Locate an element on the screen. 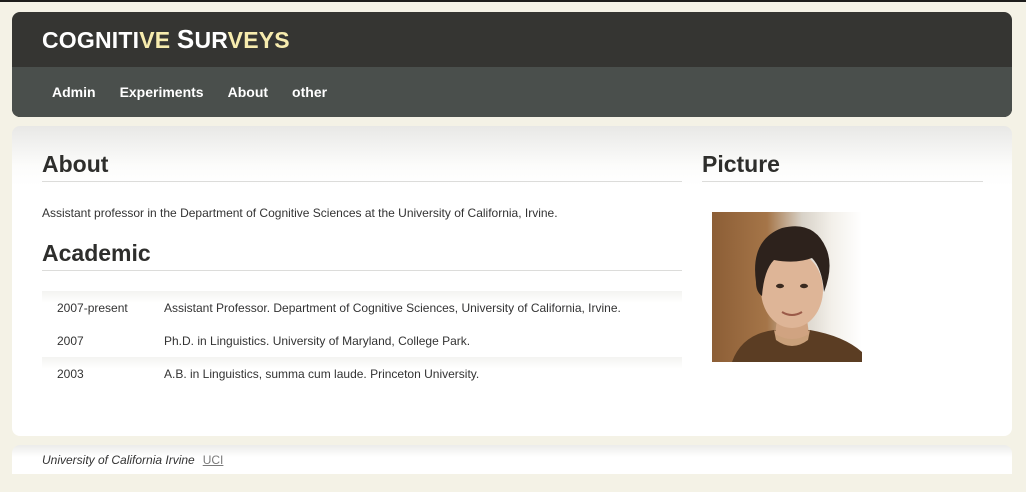 This screenshot has width=1026, height=492. top-border-line is located at coordinates (513, 1).